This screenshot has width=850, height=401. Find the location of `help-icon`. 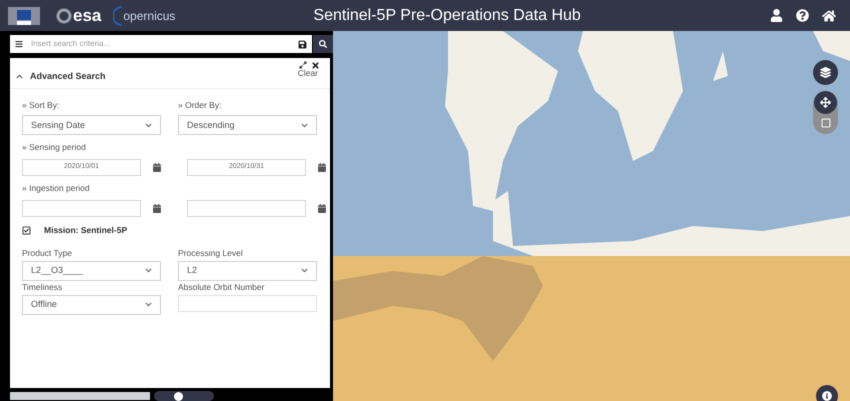

help-icon is located at coordinates (802, 15).